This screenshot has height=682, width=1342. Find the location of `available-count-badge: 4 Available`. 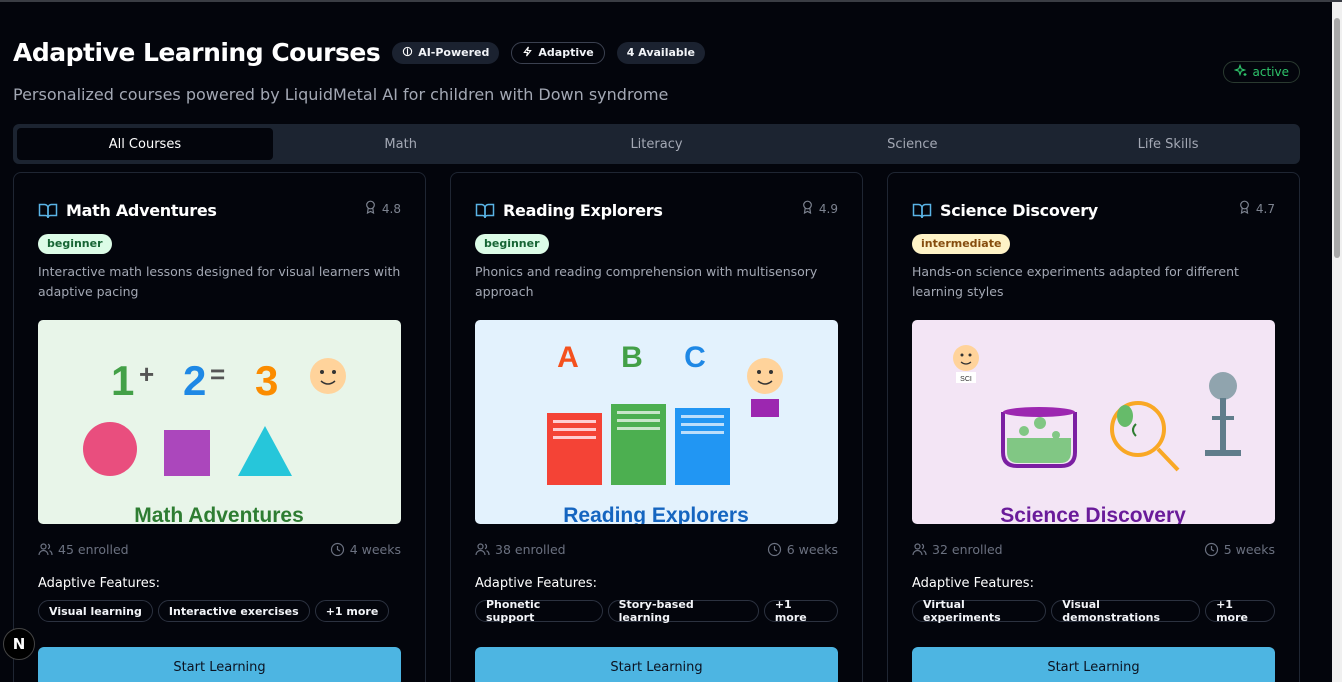

available-count-badge: 4 Available is located at coordinates (661, 52).